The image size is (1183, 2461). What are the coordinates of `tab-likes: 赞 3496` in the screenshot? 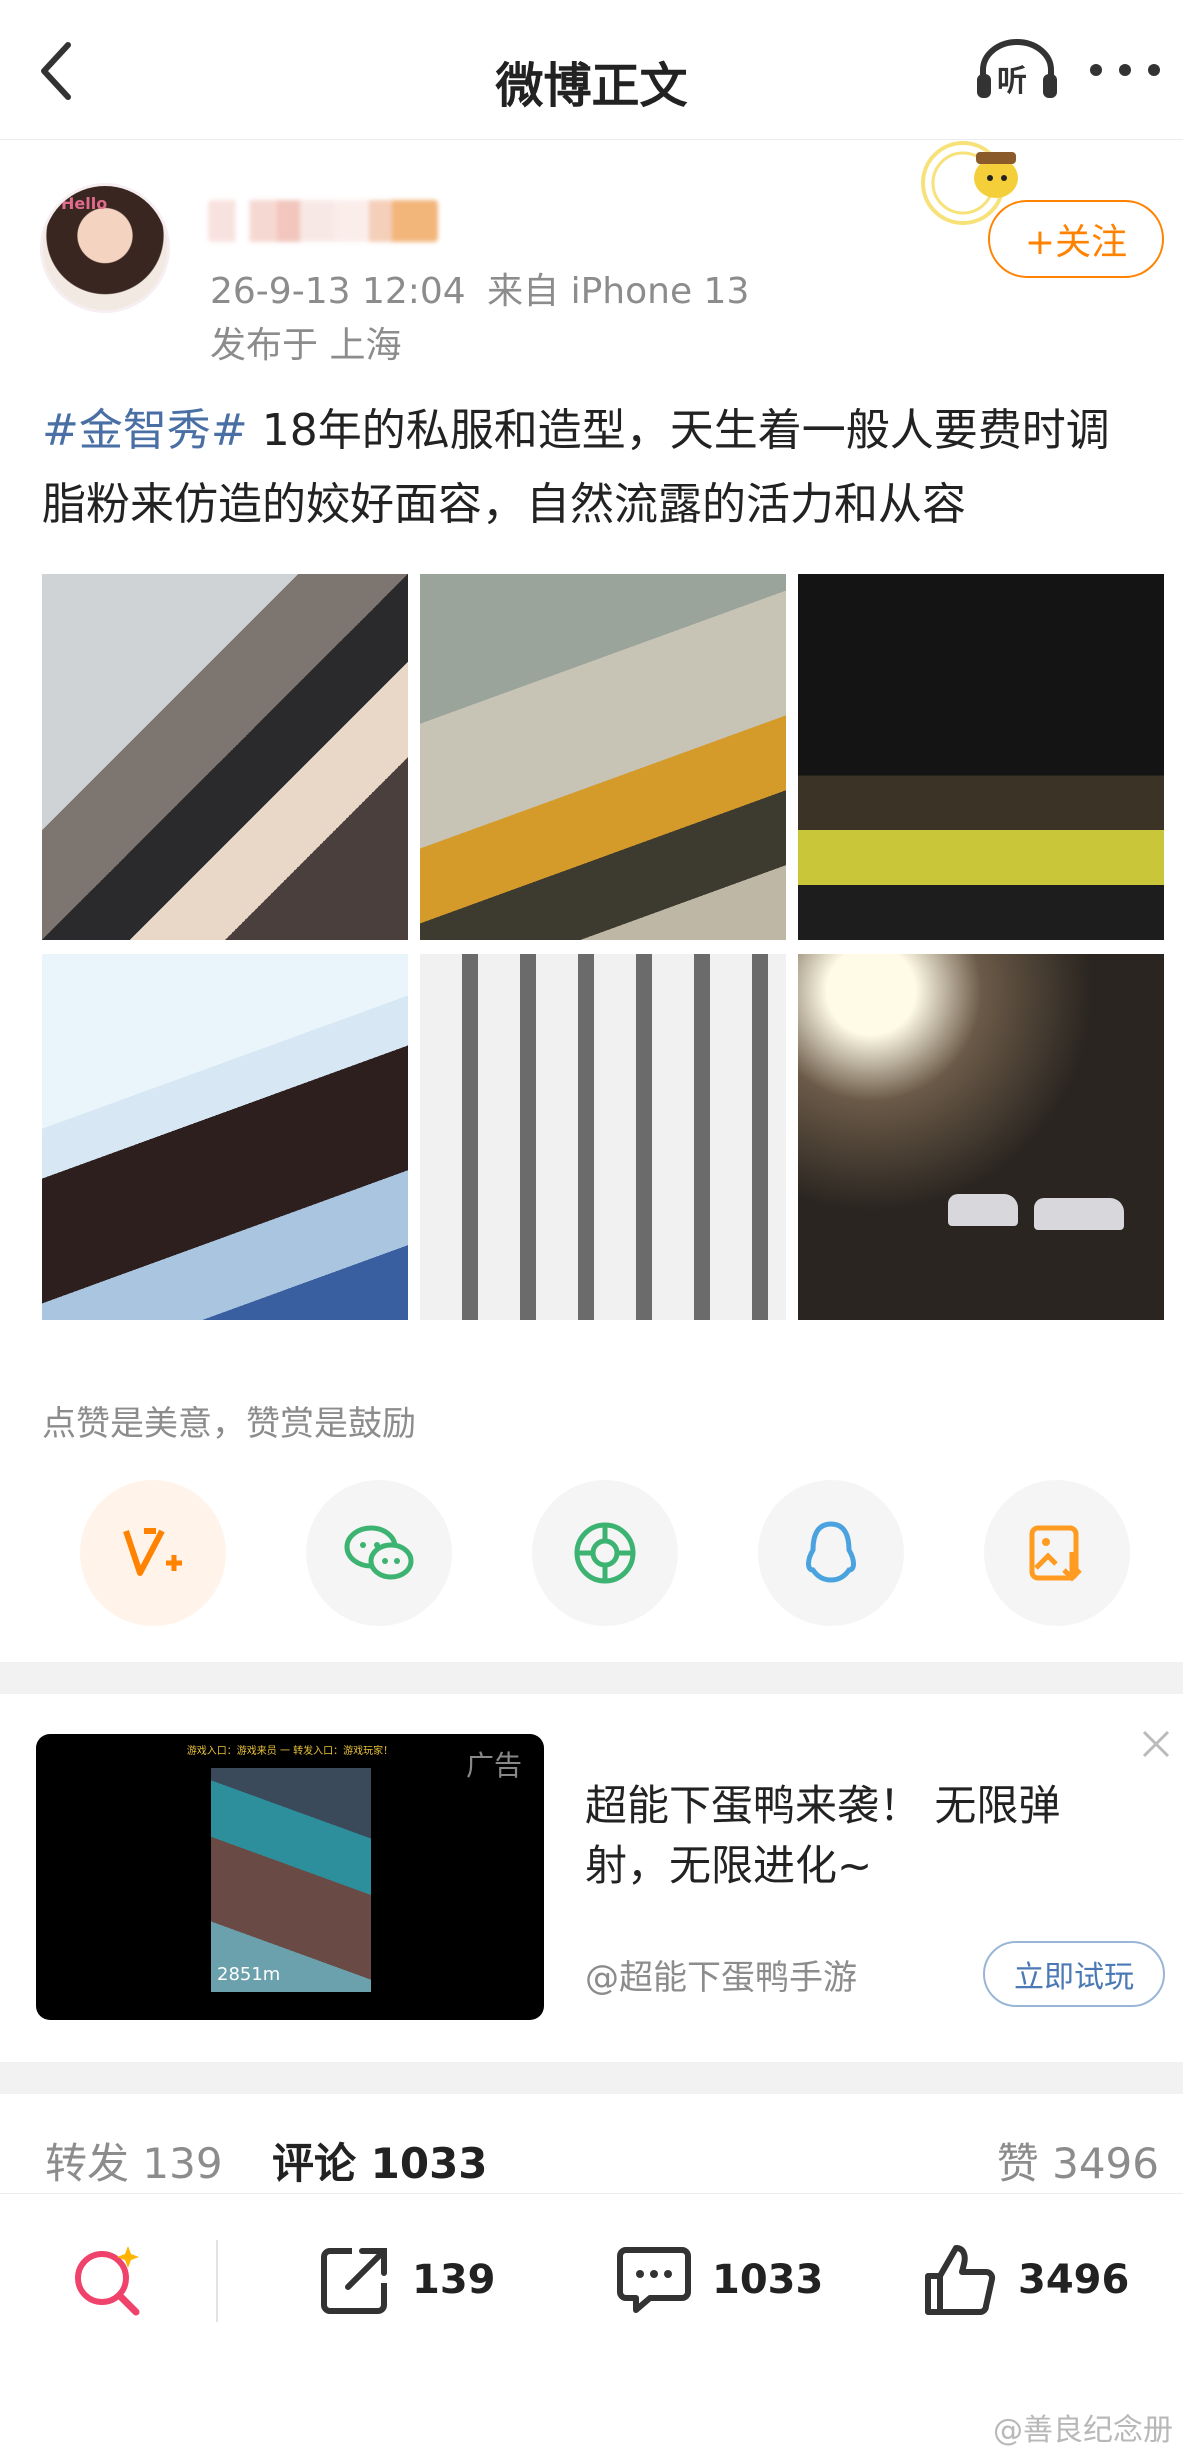 It's located at (1078, 2160).